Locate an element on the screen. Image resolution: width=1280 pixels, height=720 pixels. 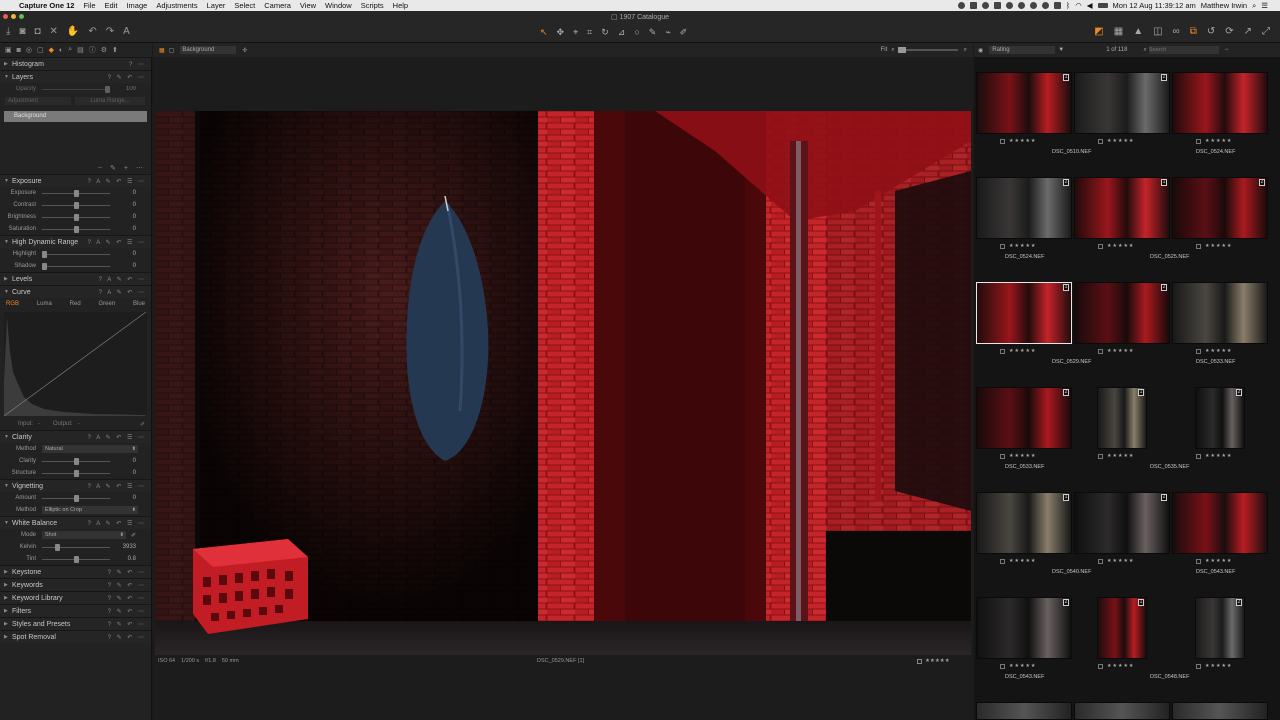
menu-camera: Camera is located at coordinates (277, 5).